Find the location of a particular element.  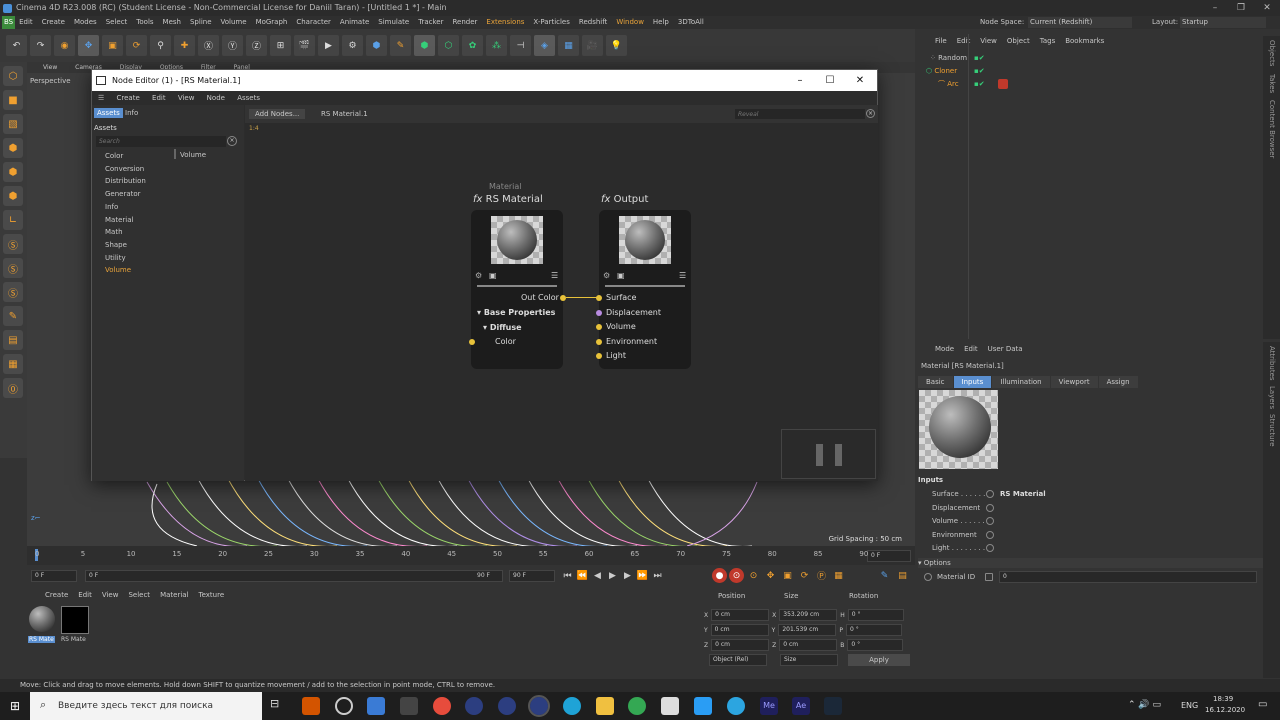

autokey-icon: ⊙ is located at coordinates (736, 575).